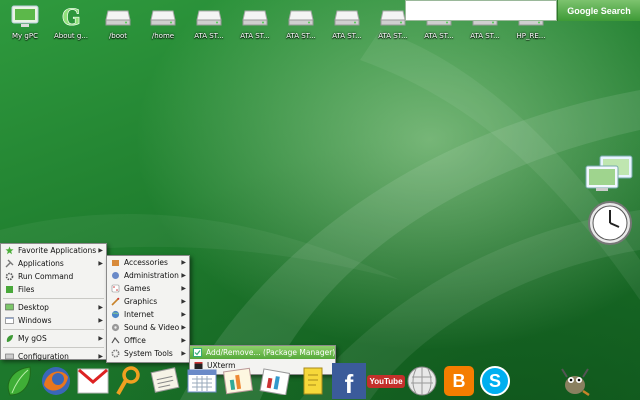 The image size is (640, 400). Describe the element at coordinates (115, 340) in the screenshot. I see `office-icon` at that location.